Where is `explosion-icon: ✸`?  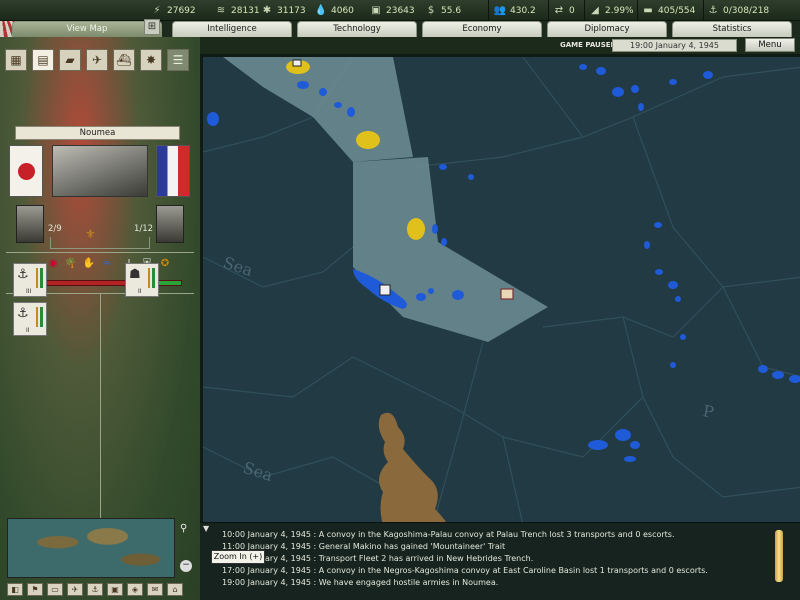 explosion-icon: ✸ is located at coordinates (151, 60).